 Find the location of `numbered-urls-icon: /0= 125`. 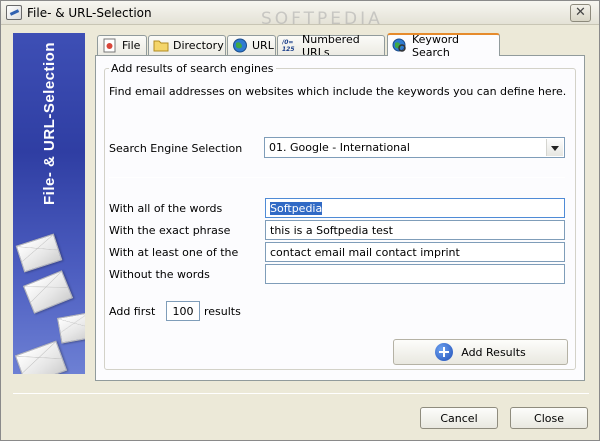

numbered-urls-icon: /0= 125 is located at coordinates (289, 45).